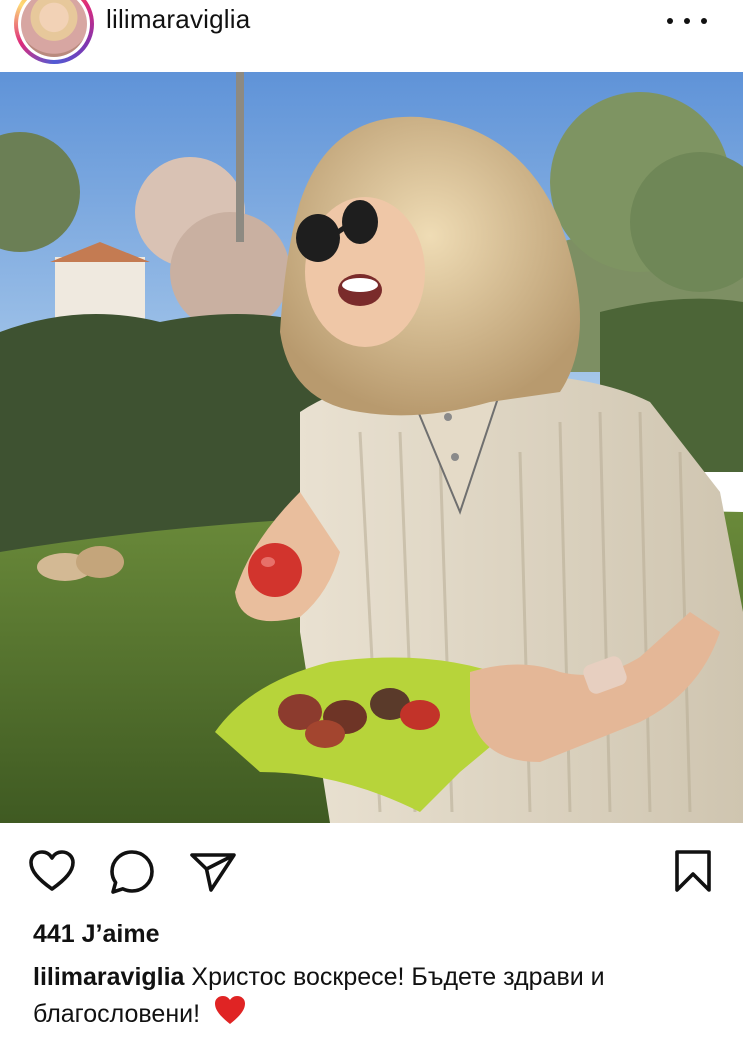 This screenshot has width=743, height=1045. What do you see at coordinates (687, 21) in the screenshot?
I see `more-horizontal-icon` at bounding box center [687, 21].